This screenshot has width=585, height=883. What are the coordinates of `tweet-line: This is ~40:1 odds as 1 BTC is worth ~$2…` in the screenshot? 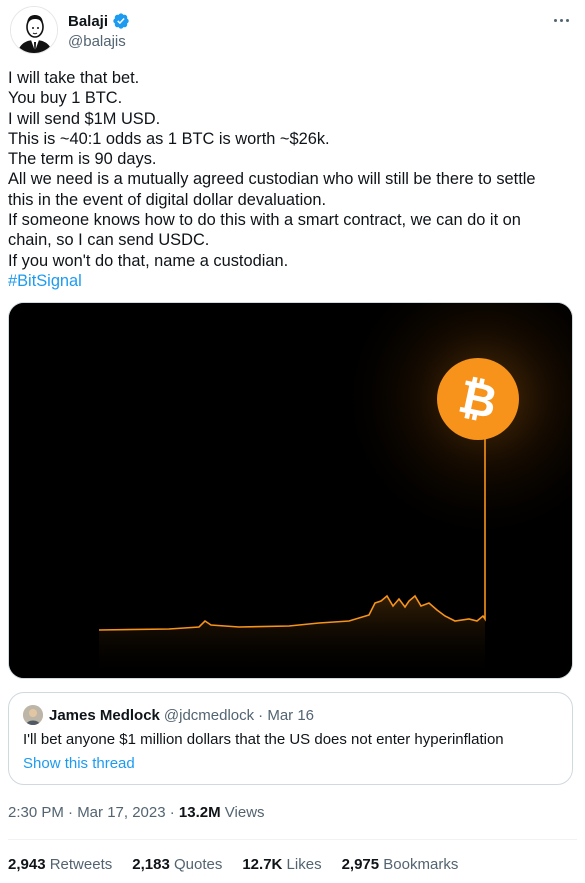 It's located at (169, 138).